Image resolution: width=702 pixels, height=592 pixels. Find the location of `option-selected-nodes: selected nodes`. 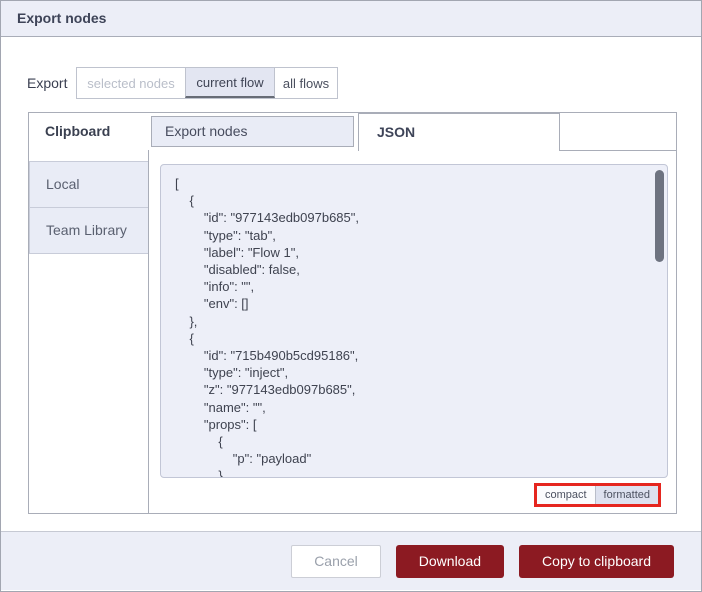

option-selected-nodes: selected nodes is located at coordinates (131, 83).